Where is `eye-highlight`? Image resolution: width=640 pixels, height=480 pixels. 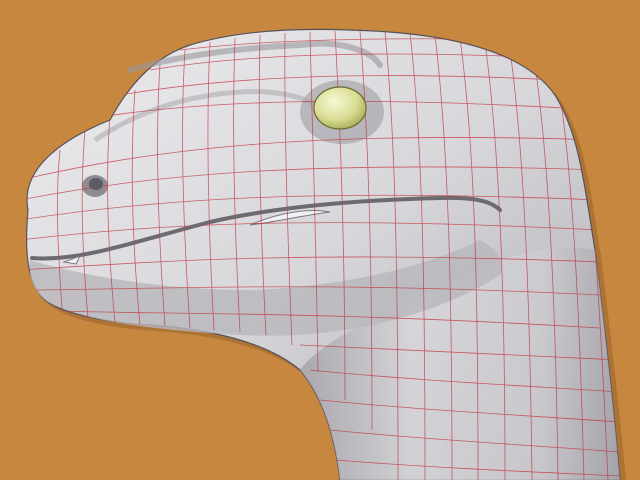
eye-highlight is located at coordinates (340, 108).